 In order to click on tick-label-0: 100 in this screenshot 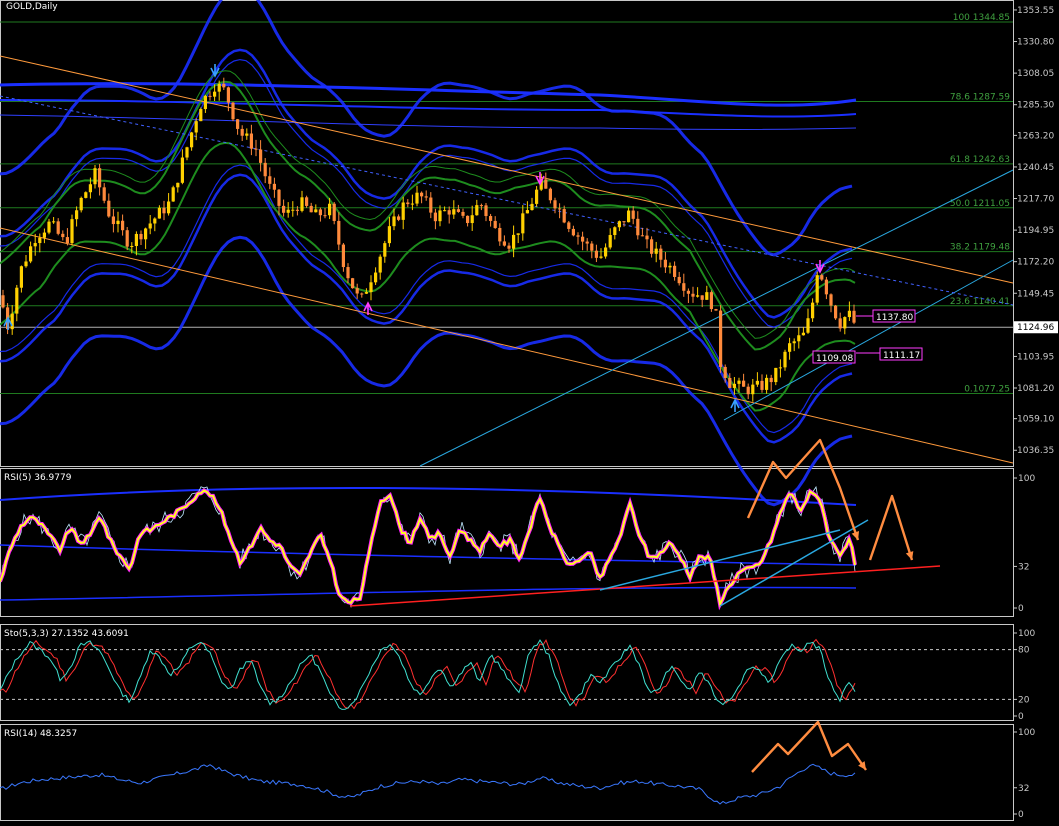, I will do `click(1026, 634)`.